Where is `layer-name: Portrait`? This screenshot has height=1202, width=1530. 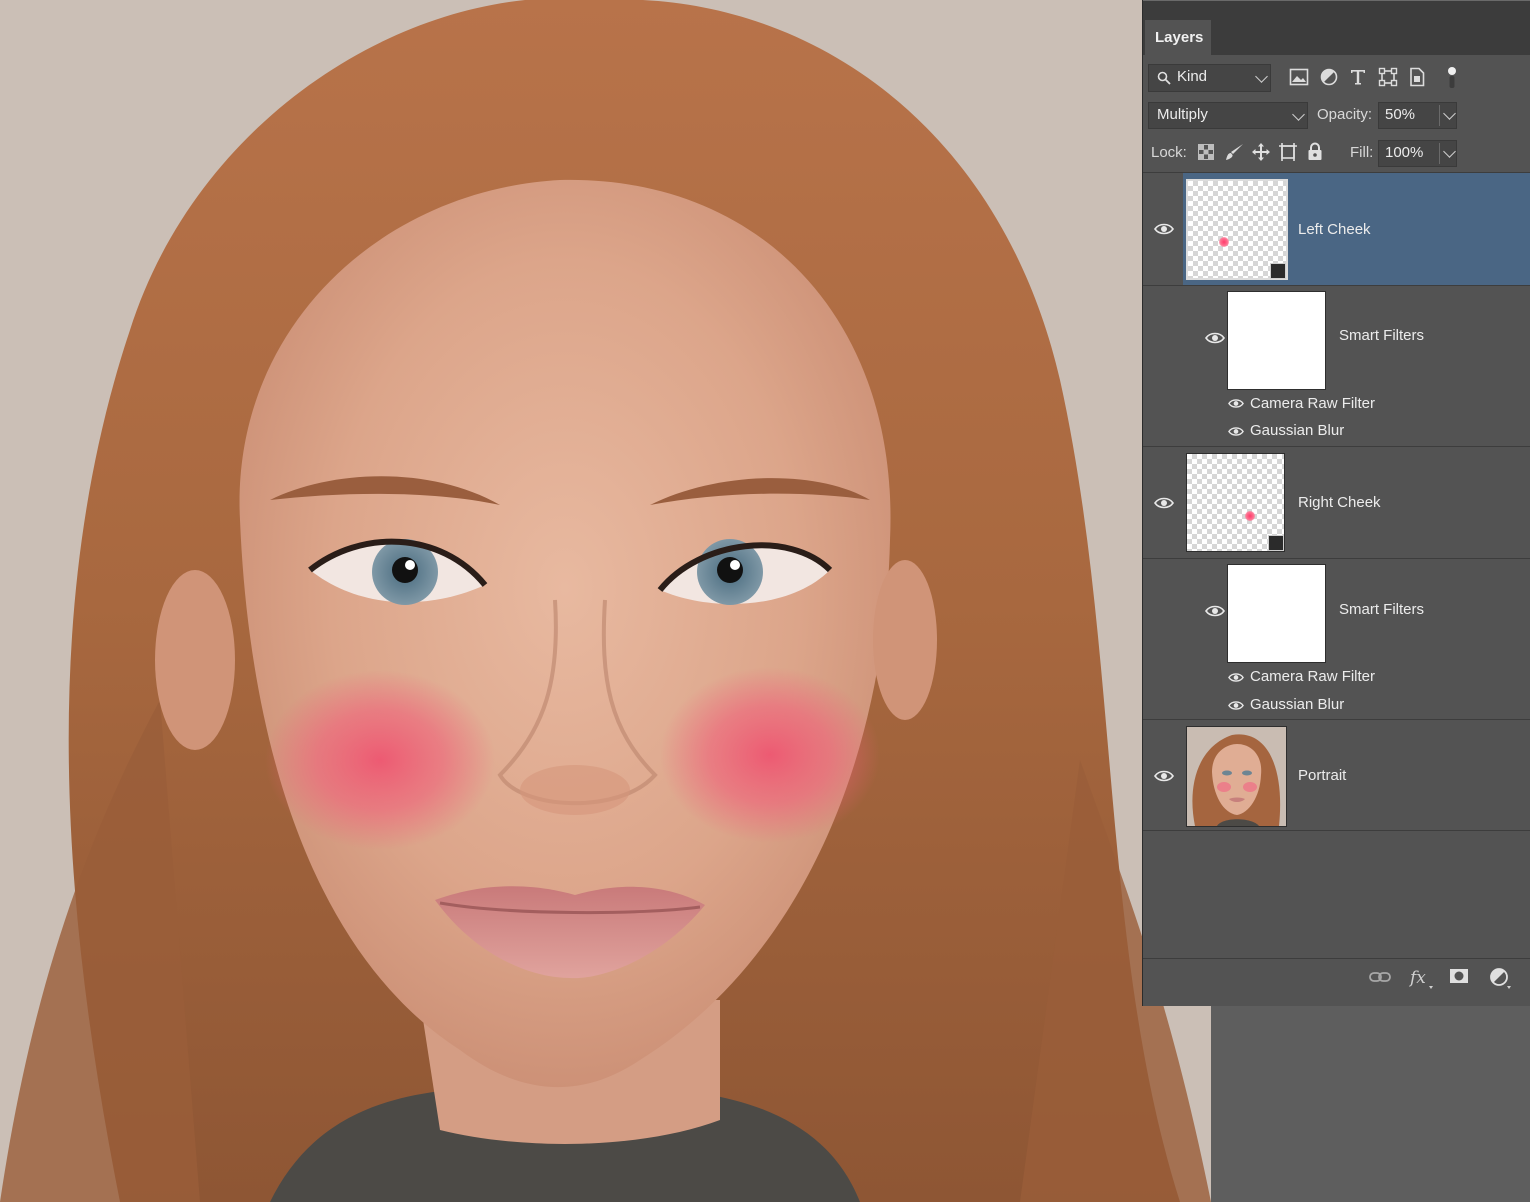 layer-name: Portrait is located at coordinates (1322, 775).